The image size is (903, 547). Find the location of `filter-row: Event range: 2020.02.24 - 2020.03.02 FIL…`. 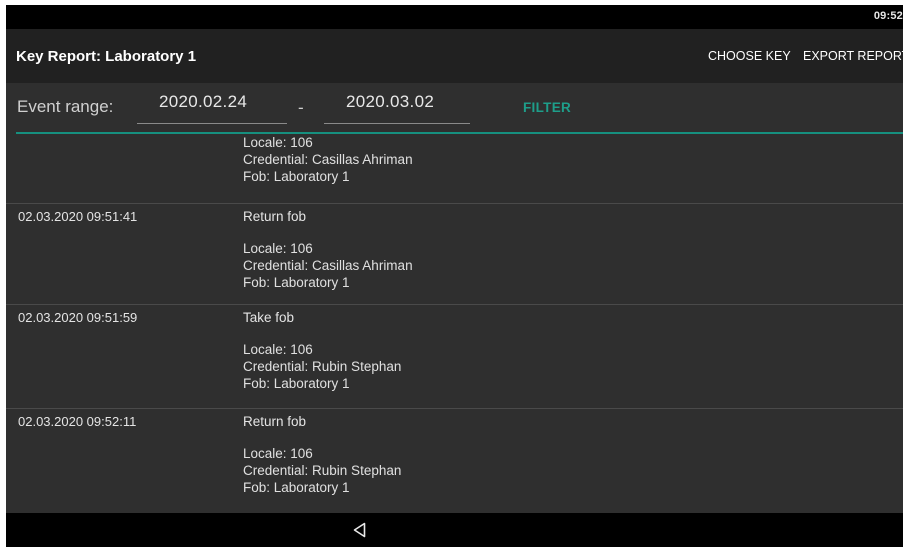

filter-row: Event range: 2020.02.24 - 2020.03.02 FIL… is located at coordinates (454, 109).